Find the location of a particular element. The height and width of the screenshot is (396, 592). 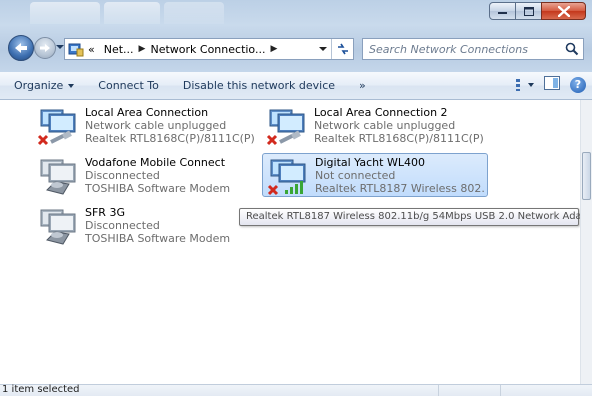

preview-pane-button is located at coordinates (552, 84).